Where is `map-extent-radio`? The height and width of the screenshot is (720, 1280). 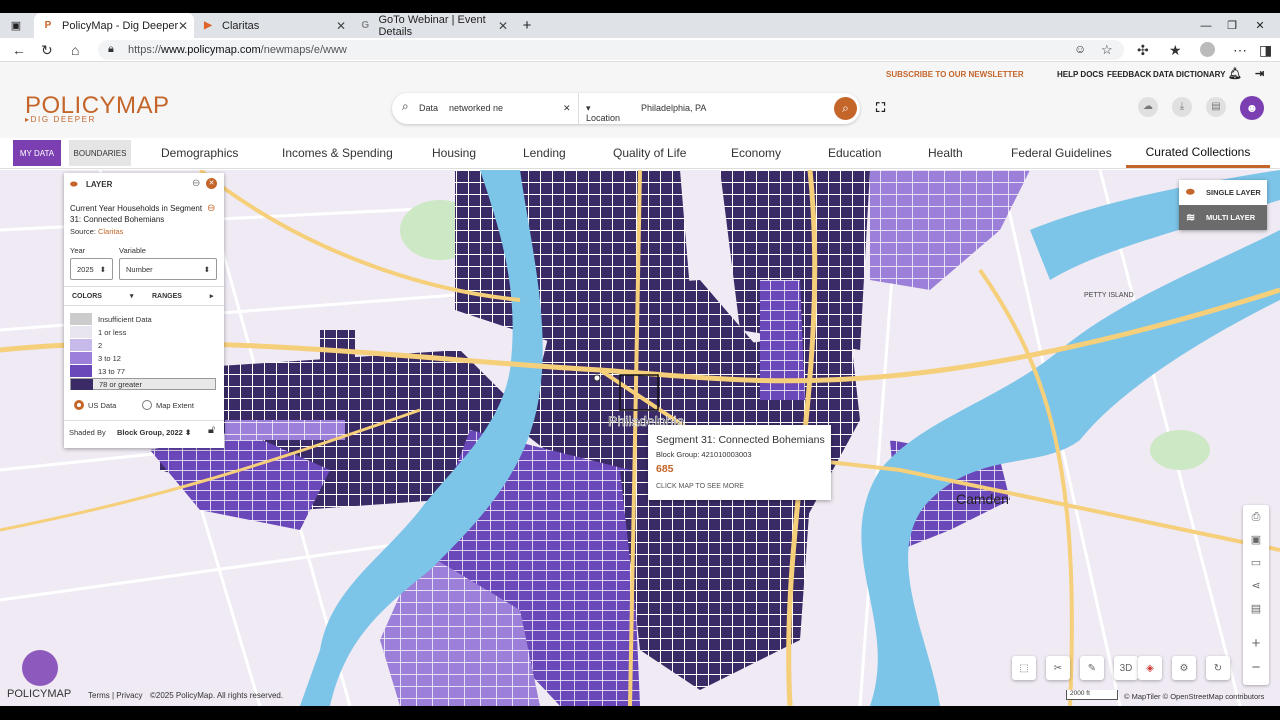
map-extent-radio is located at coordinates (147, 405).